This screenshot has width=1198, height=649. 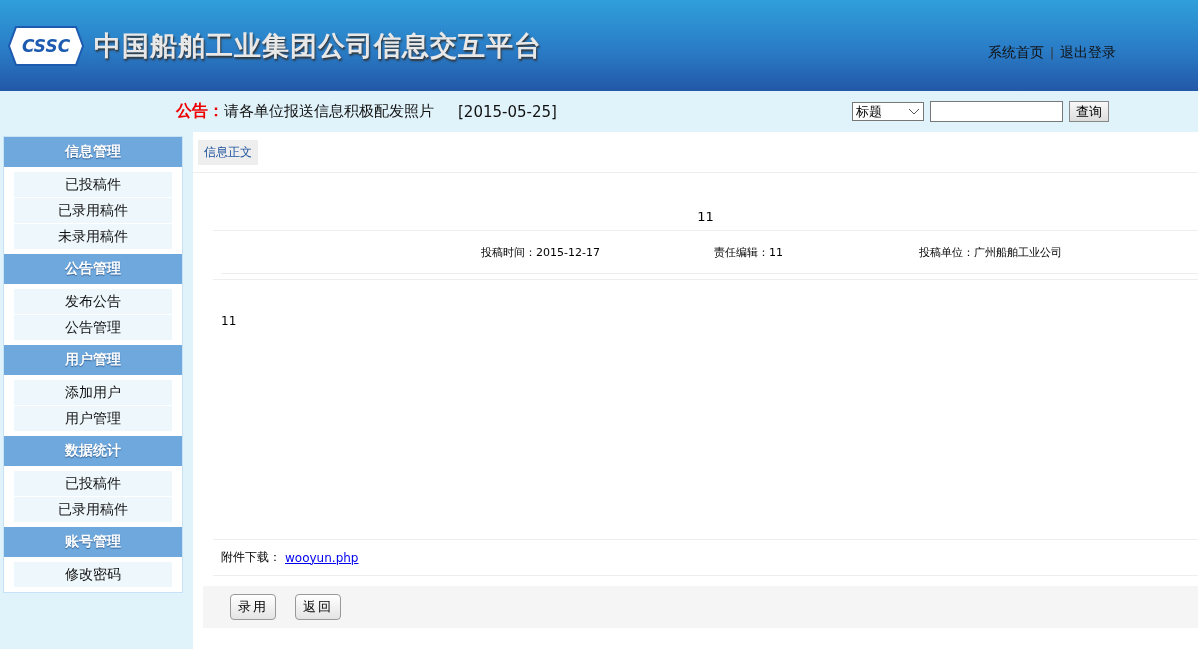 What do you see at coordinates (93, 269) in the screenshot?
I see `sidebar-section-header: 公告管理` at bounding box center [93, 269].